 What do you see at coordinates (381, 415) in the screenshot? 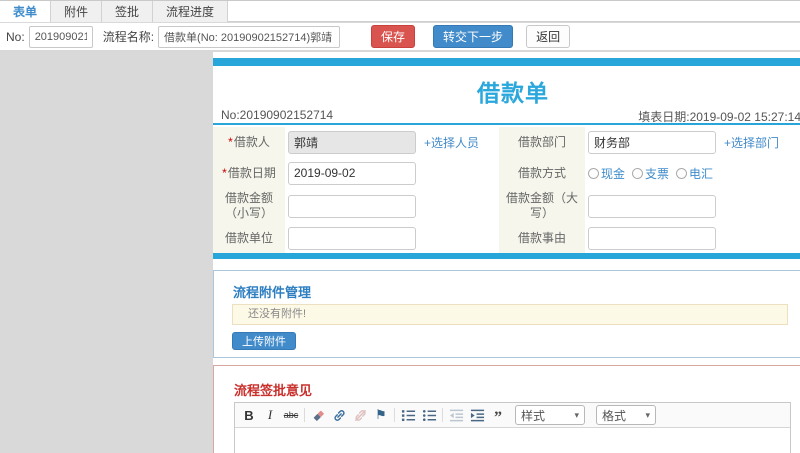
I see `anchor-icon: ⚑` at bounding box center [381, 415].